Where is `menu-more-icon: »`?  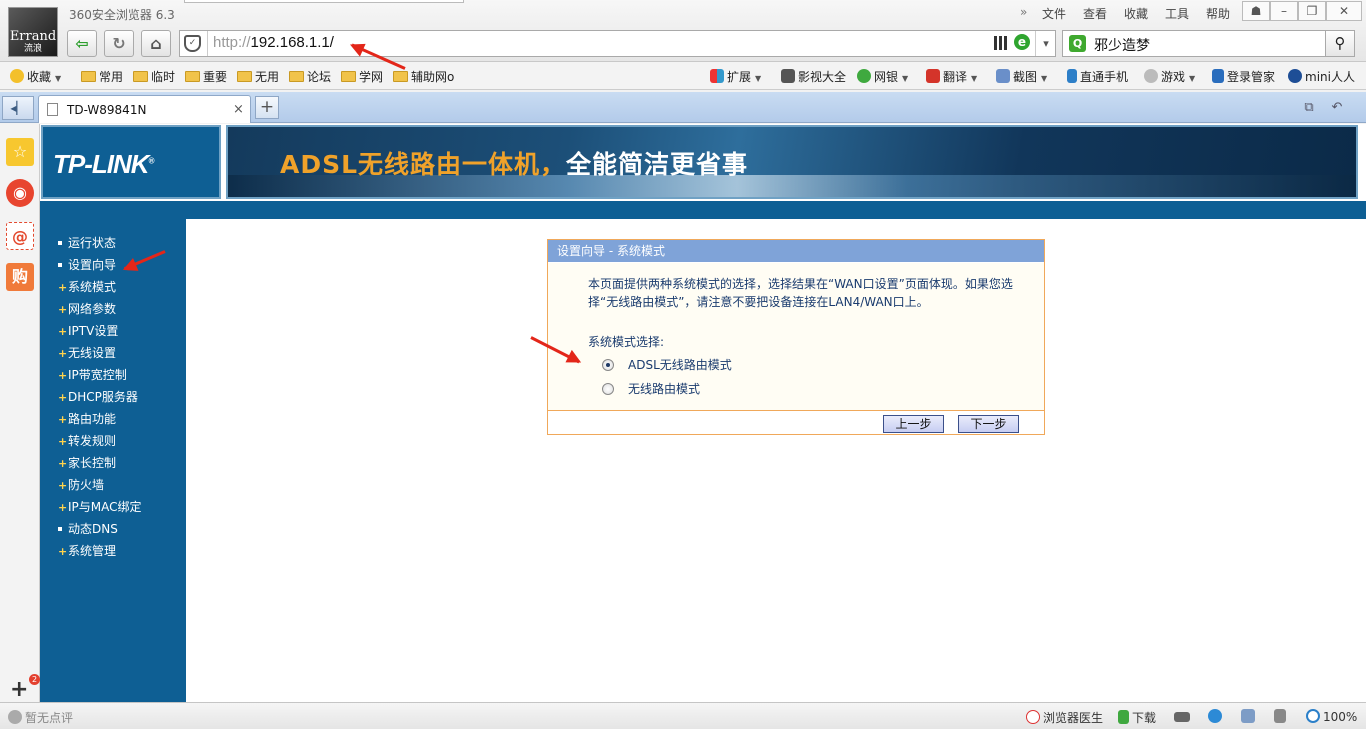 menu-more-icon: » is located at coordinates (1023, 12).